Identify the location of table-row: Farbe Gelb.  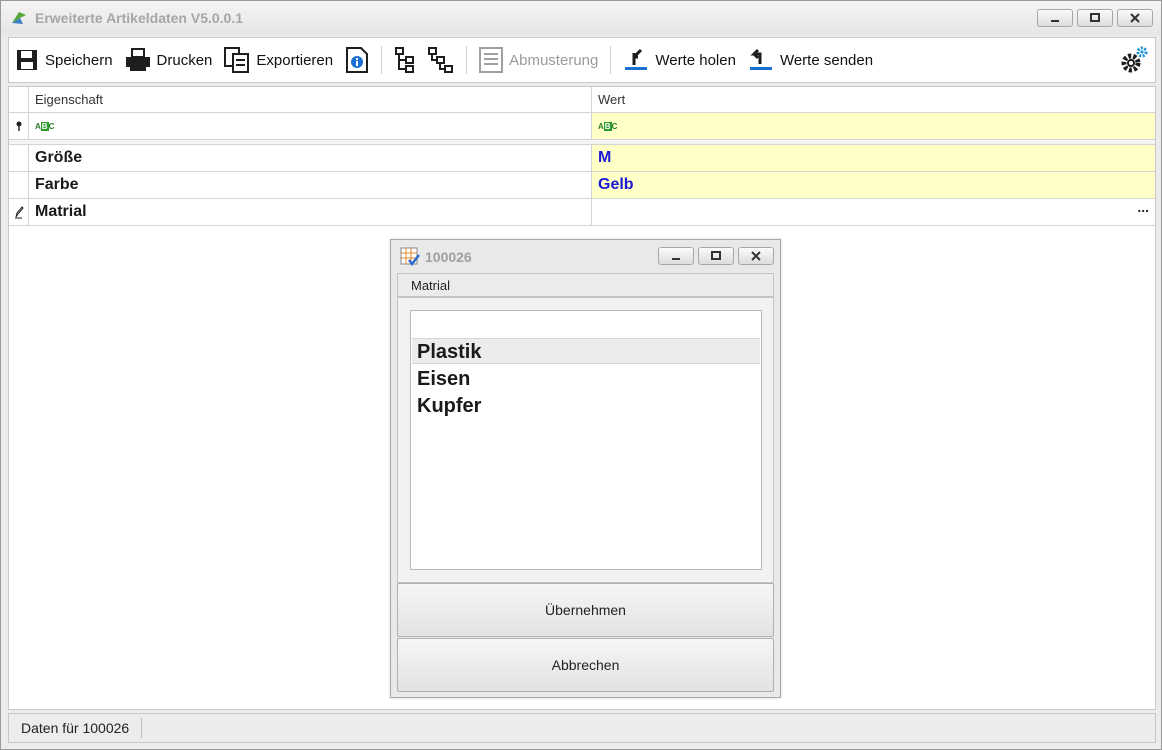
(582, 185).